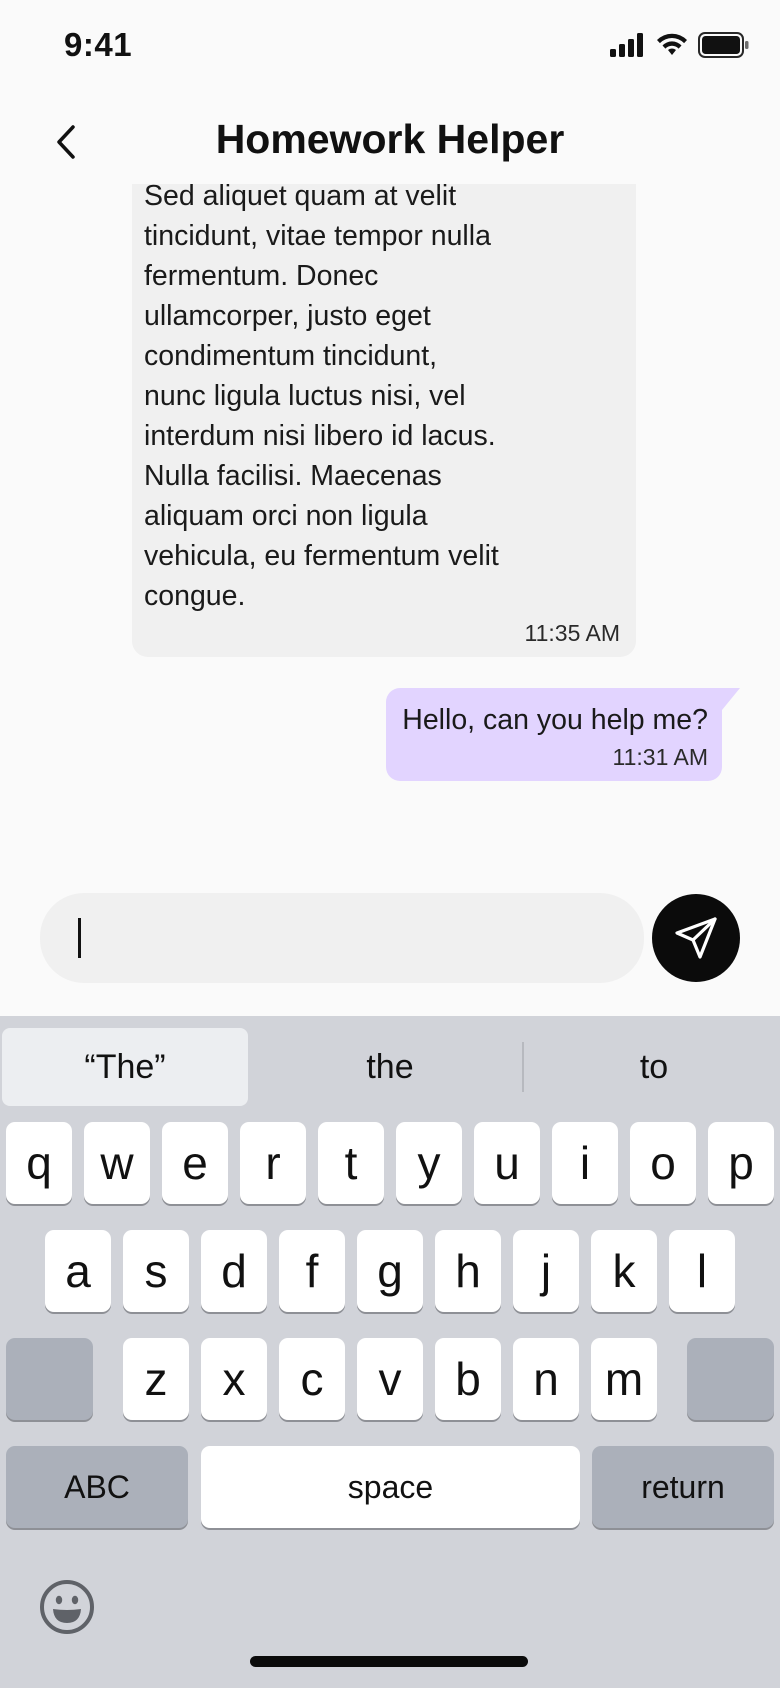 The height and width of the screenshot is (1688, 780). I want to click on send-icon, so click(696, 938).